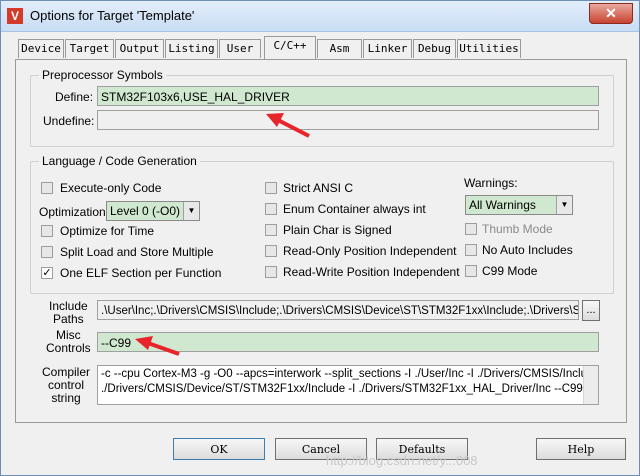  I want to click on rw-position-checkbox, so click(271, 272).